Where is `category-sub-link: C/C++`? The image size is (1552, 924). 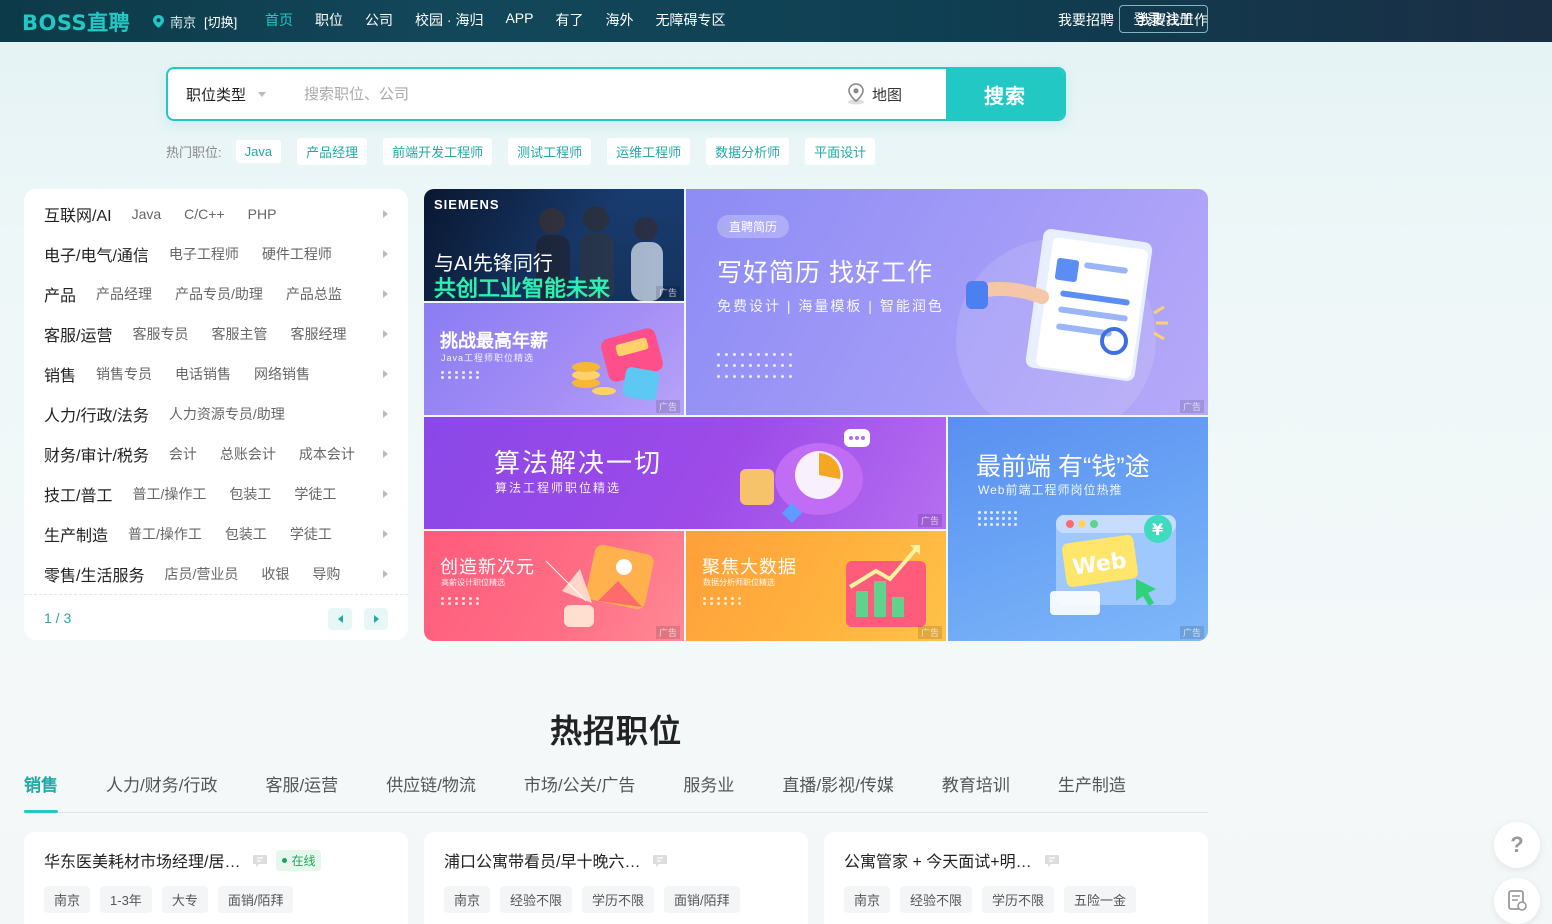
category-sub-link: C/C++ is located at coordinates (204, 214).